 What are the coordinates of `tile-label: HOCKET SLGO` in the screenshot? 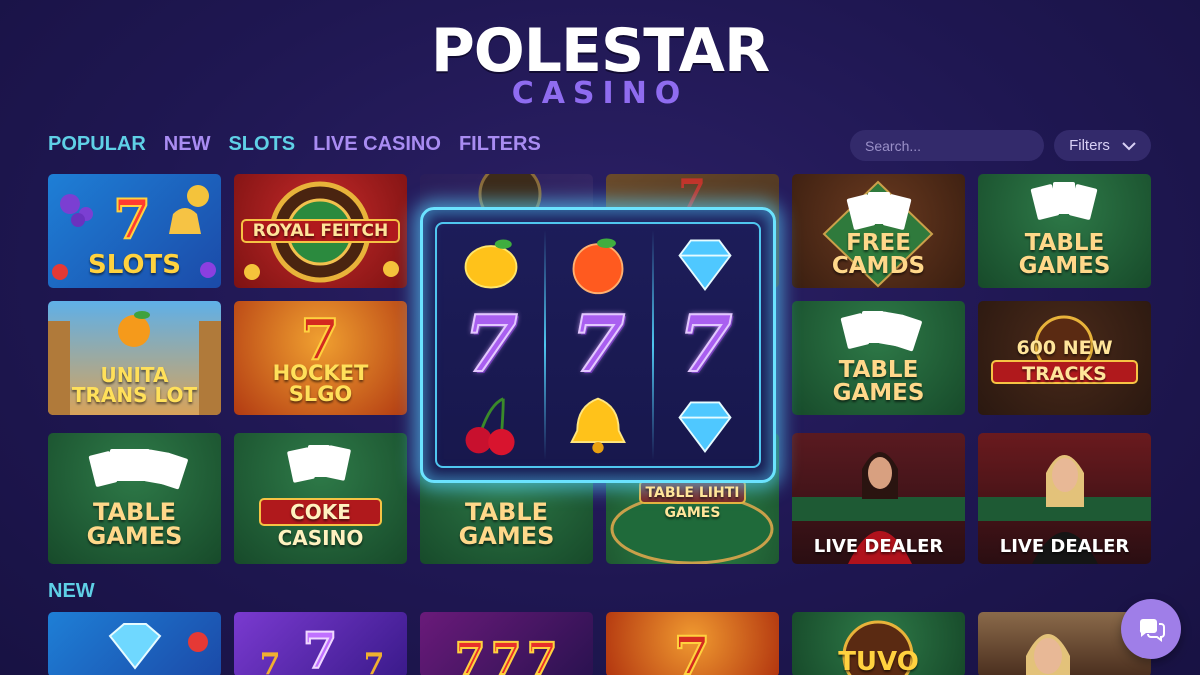 It's located at (320, 383).